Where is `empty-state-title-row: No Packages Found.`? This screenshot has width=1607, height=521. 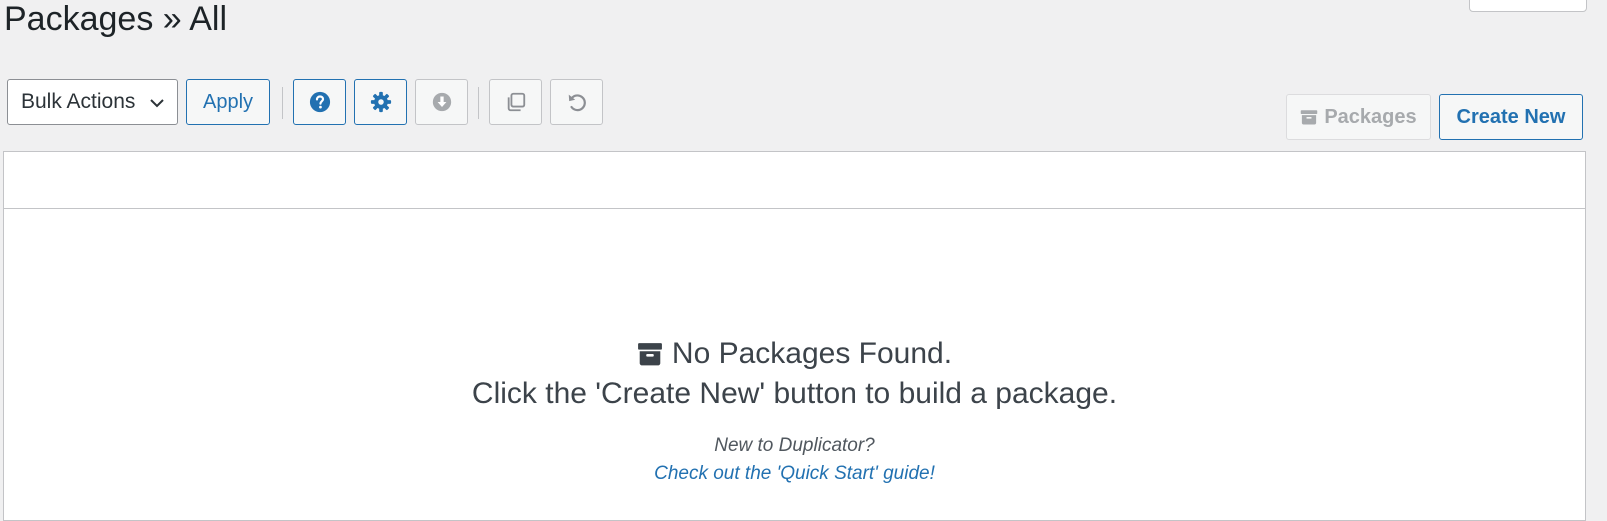 empty-state-title-row: No Packages Found. is located at coordinates (794, 354).